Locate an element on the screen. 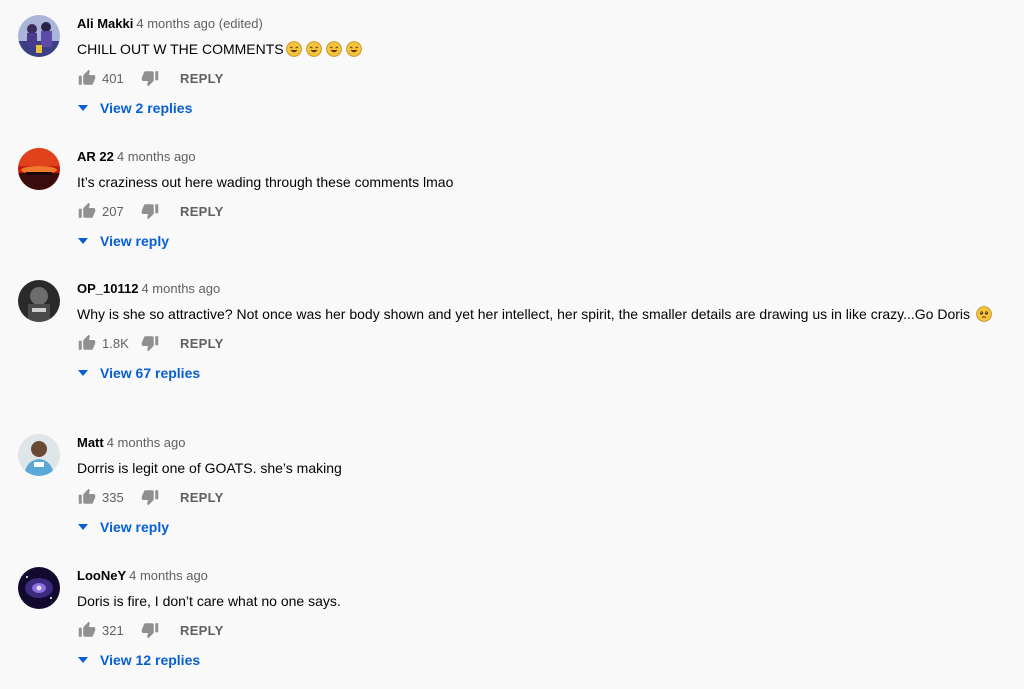  comment-actions: 207 REPLY is located at coordinates (535, 211).